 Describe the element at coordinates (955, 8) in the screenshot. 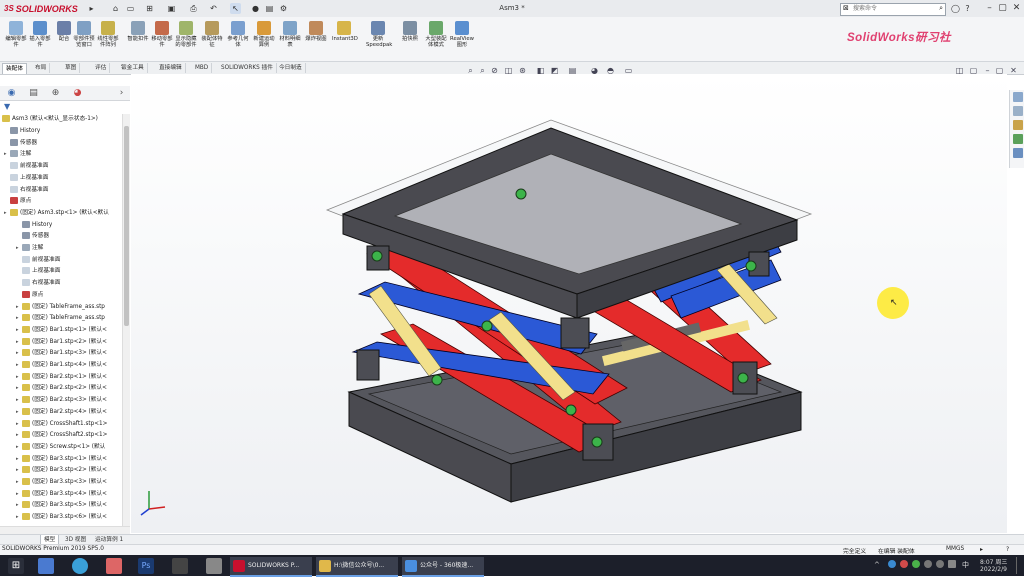

I see `user-icon: ◯` at that location.